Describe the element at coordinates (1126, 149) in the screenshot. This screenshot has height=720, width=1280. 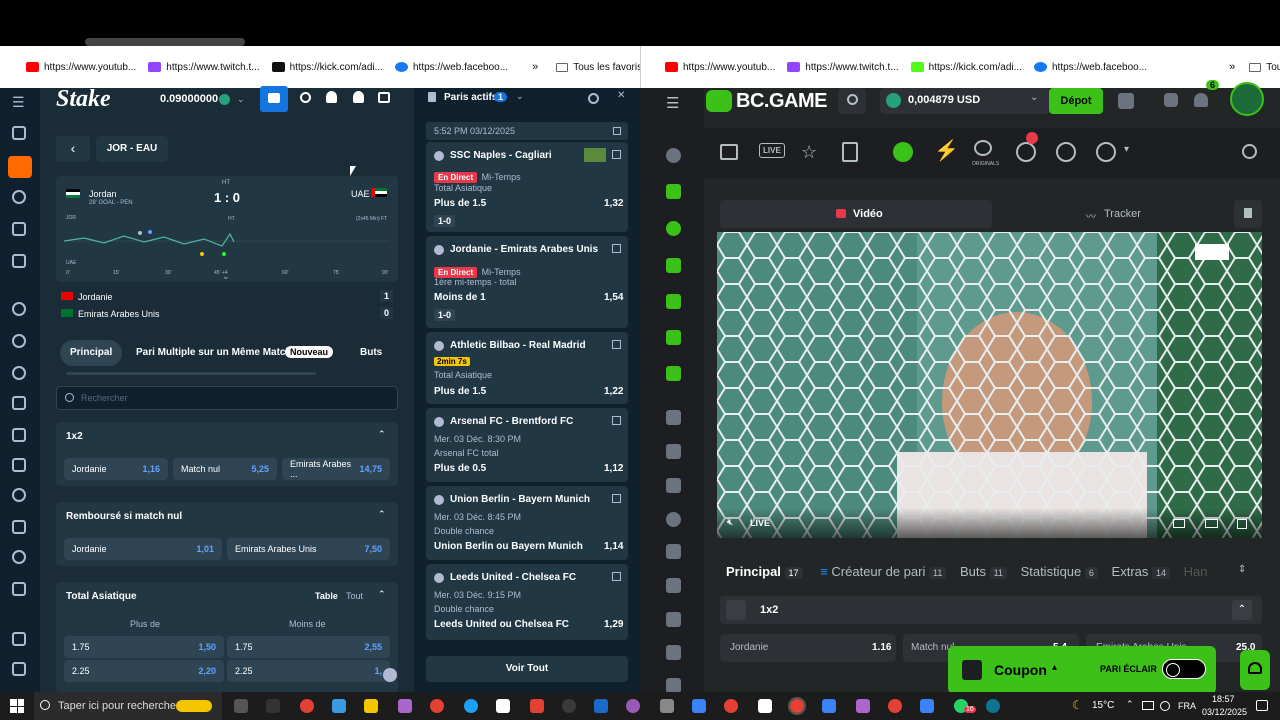
I see `chevron-down-icon: ▾` at that location.